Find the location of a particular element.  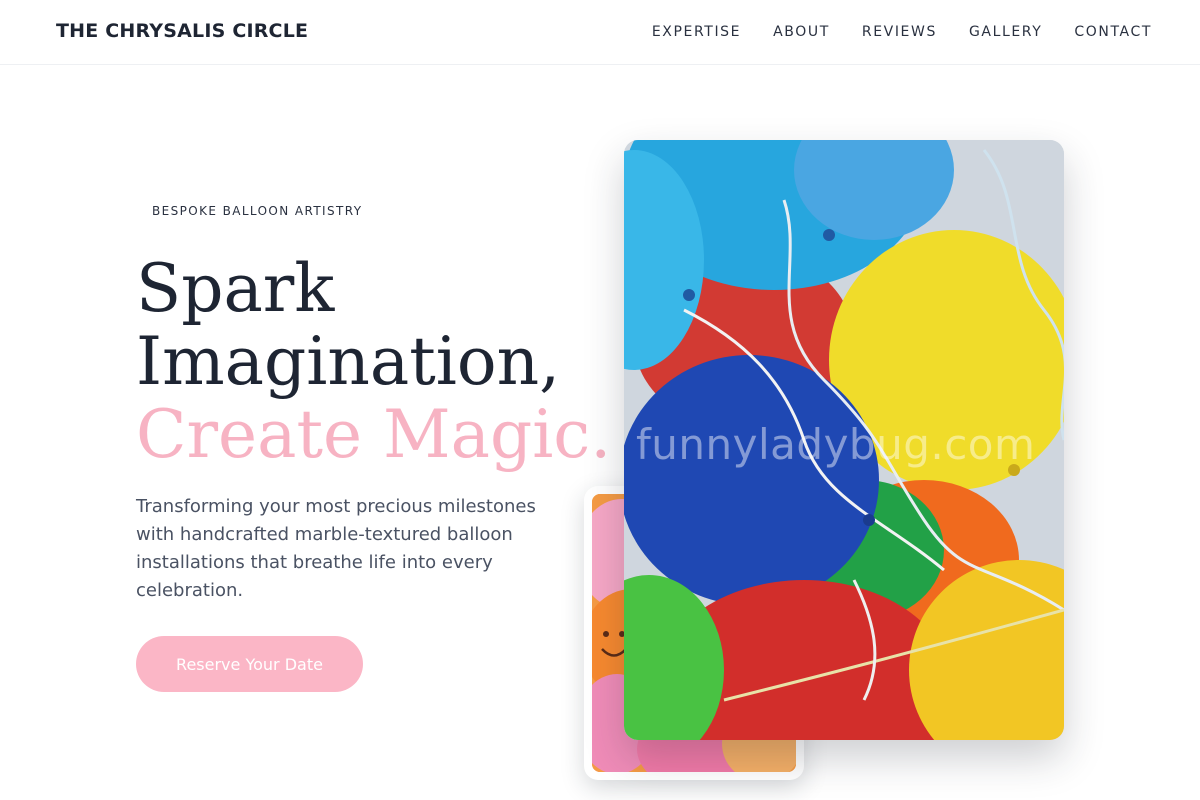

main-nav: EXPERTISE ABOUT REVIEWS GALLERY CONTACT is located at coordinates (886, 32).